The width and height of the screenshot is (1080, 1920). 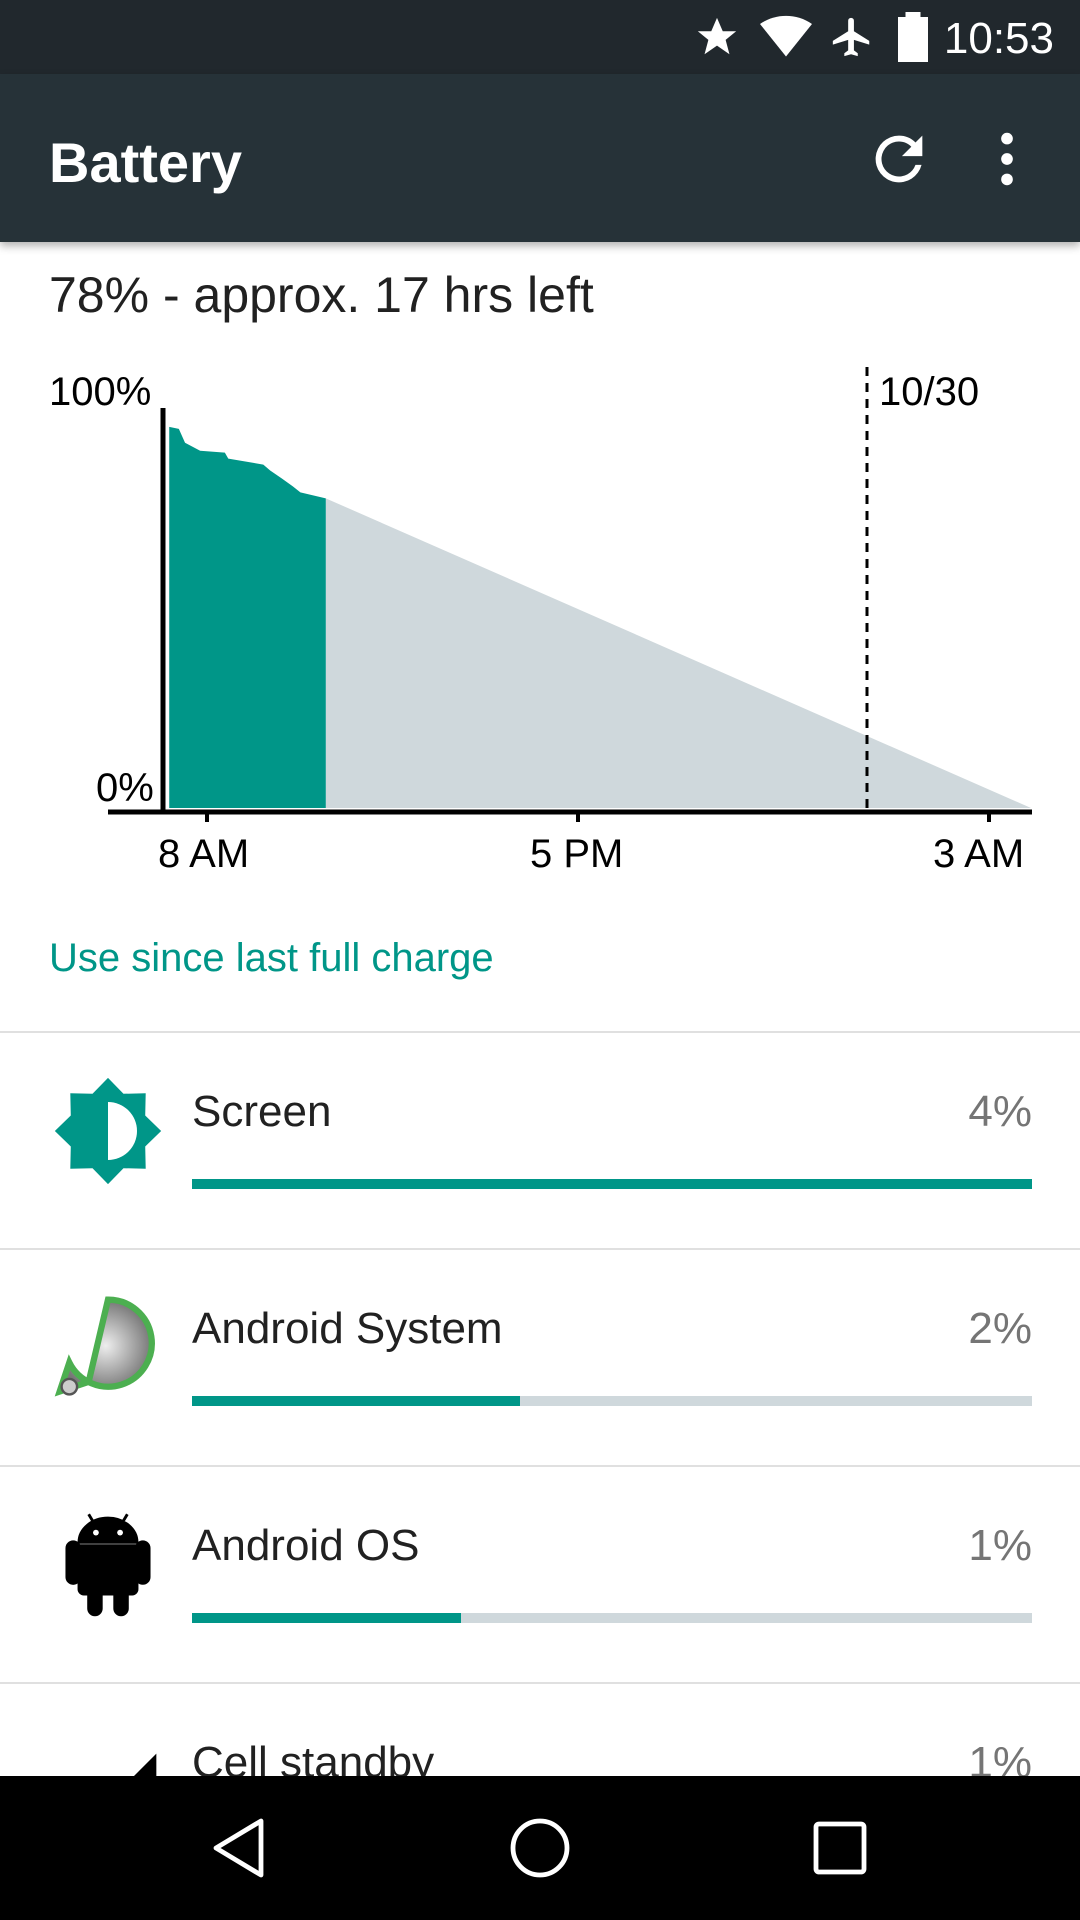 What do you see at coordinates (271, 958) in the screenshot?
I see `use-since-last-full-charge-link: Use since last full charge` at bounding box center [271, 958].